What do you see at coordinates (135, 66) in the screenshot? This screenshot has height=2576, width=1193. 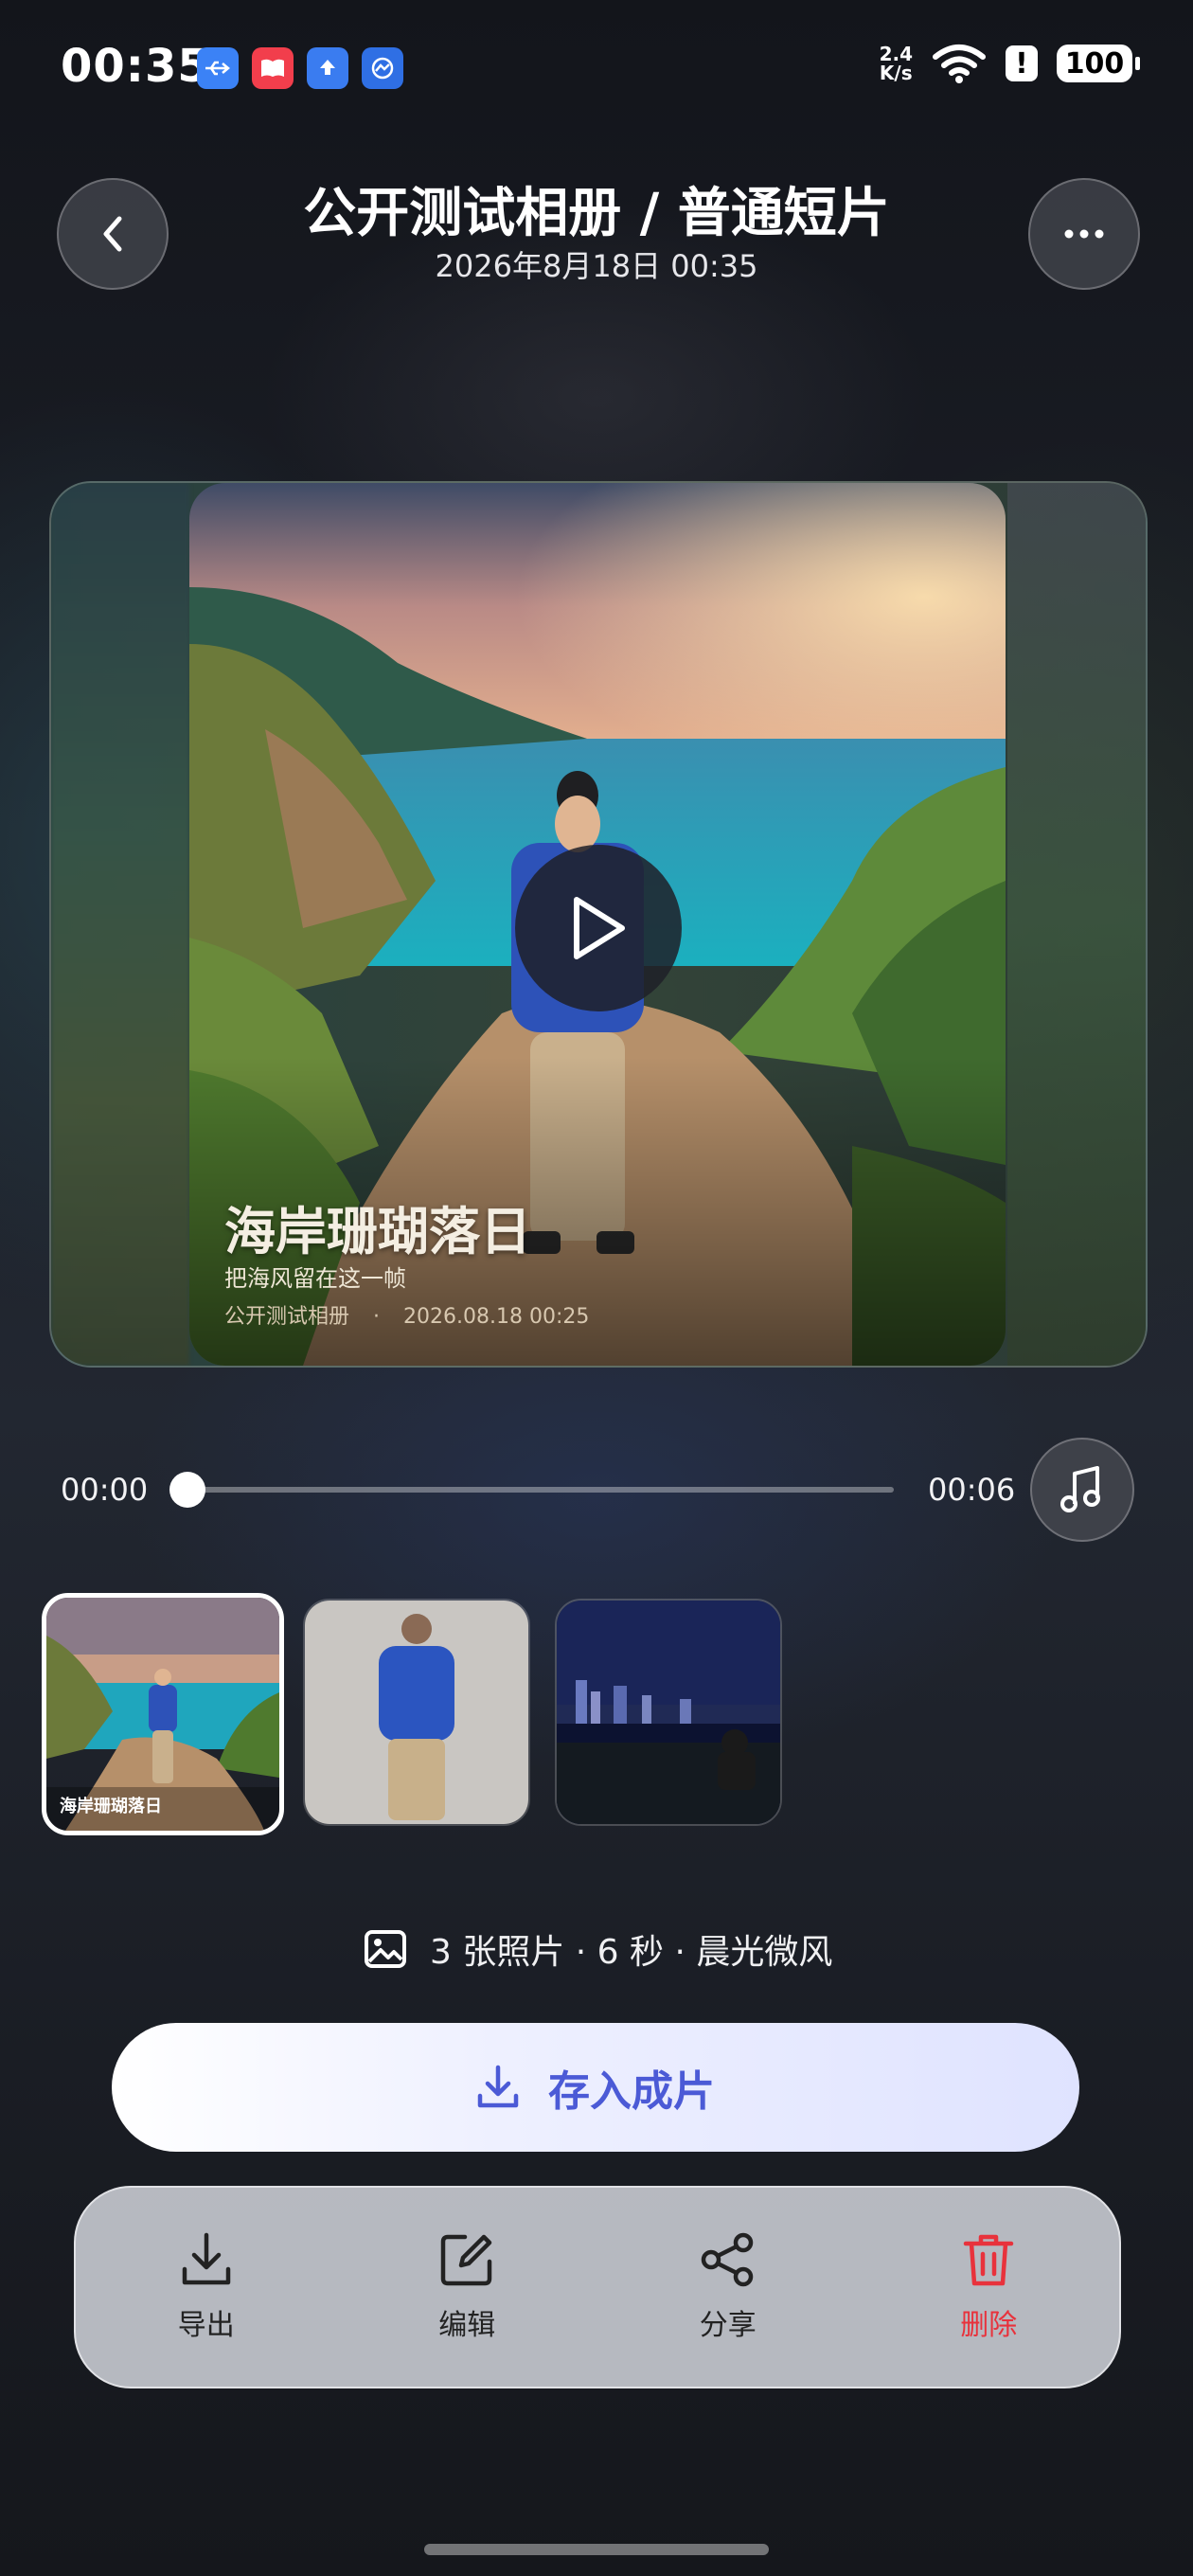 I see `status-time: 00:35` at bounding box center [135, 66].